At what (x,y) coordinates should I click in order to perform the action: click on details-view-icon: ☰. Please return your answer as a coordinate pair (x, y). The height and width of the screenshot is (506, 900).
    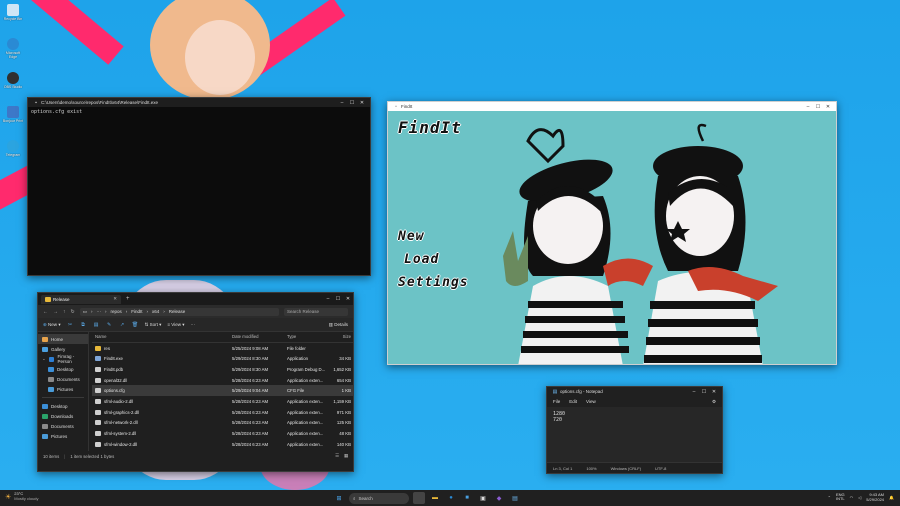
    Looking at the image, I should click on (337, 456).